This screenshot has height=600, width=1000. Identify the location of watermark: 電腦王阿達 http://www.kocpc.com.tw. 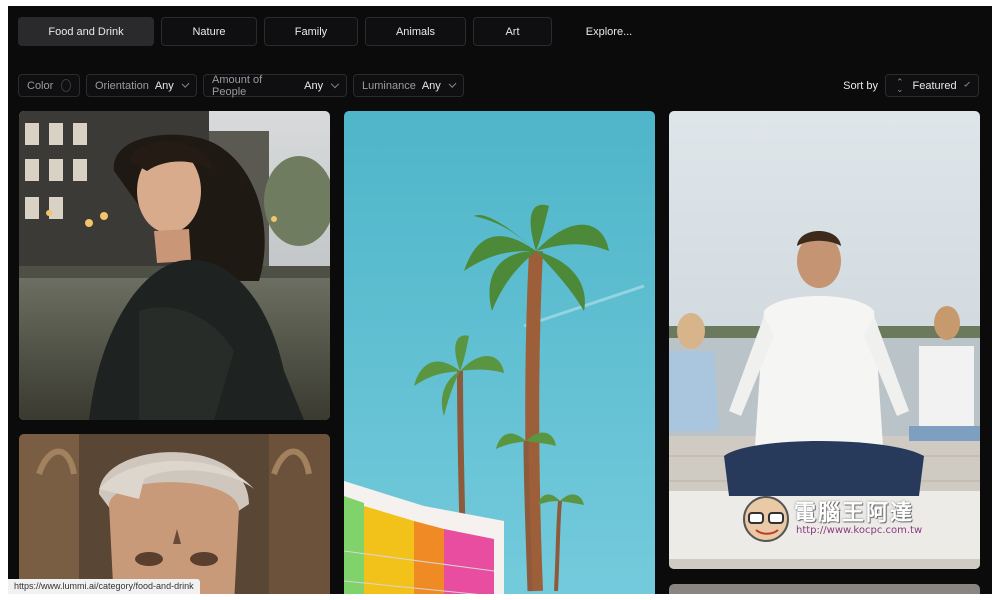
(860, 520).